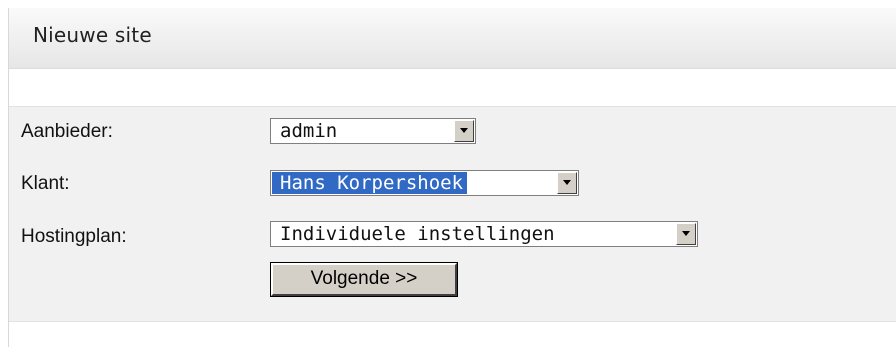  I want to click on provider-select-value: admin, so click(309, 131).